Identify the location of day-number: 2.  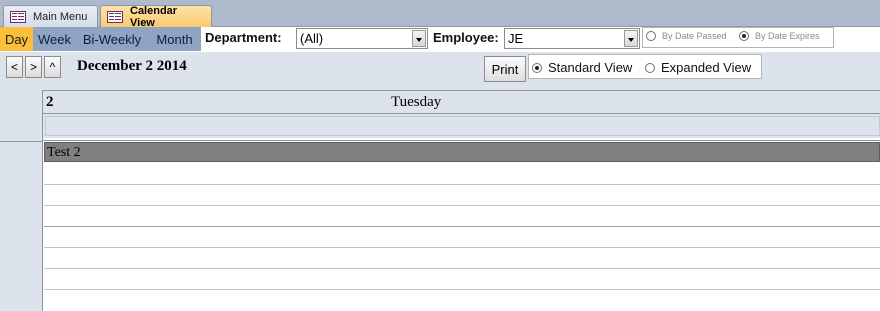
(50, 102).